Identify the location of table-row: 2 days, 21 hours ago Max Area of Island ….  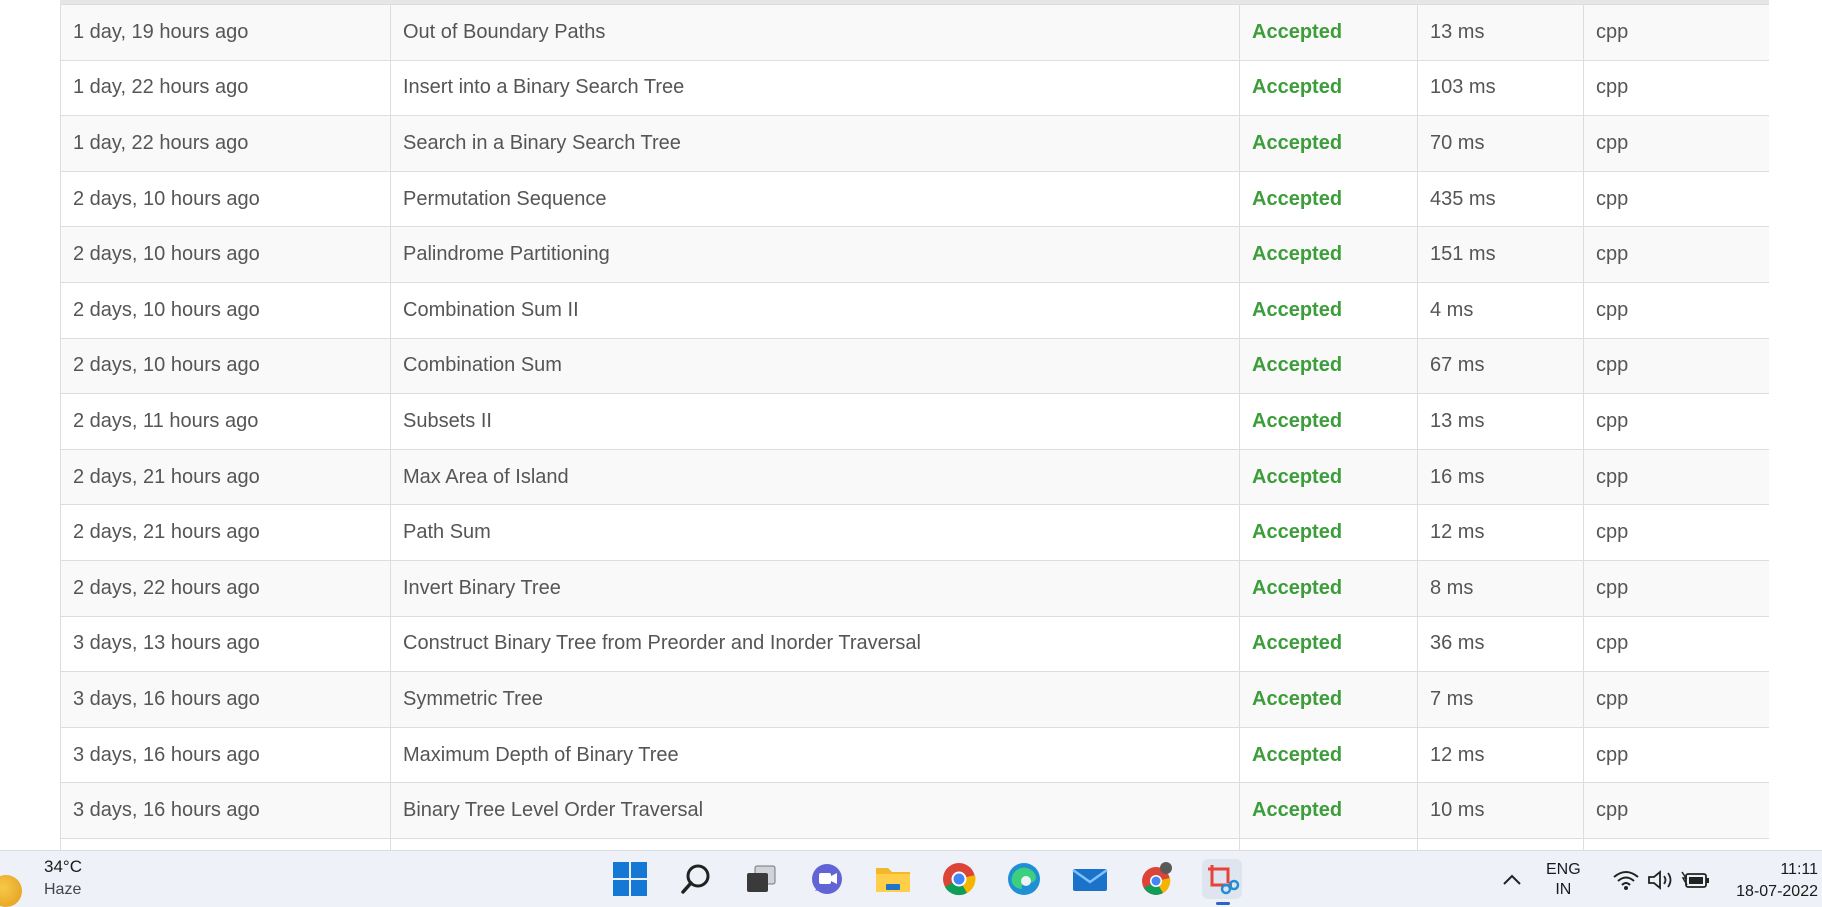
(914, 477).